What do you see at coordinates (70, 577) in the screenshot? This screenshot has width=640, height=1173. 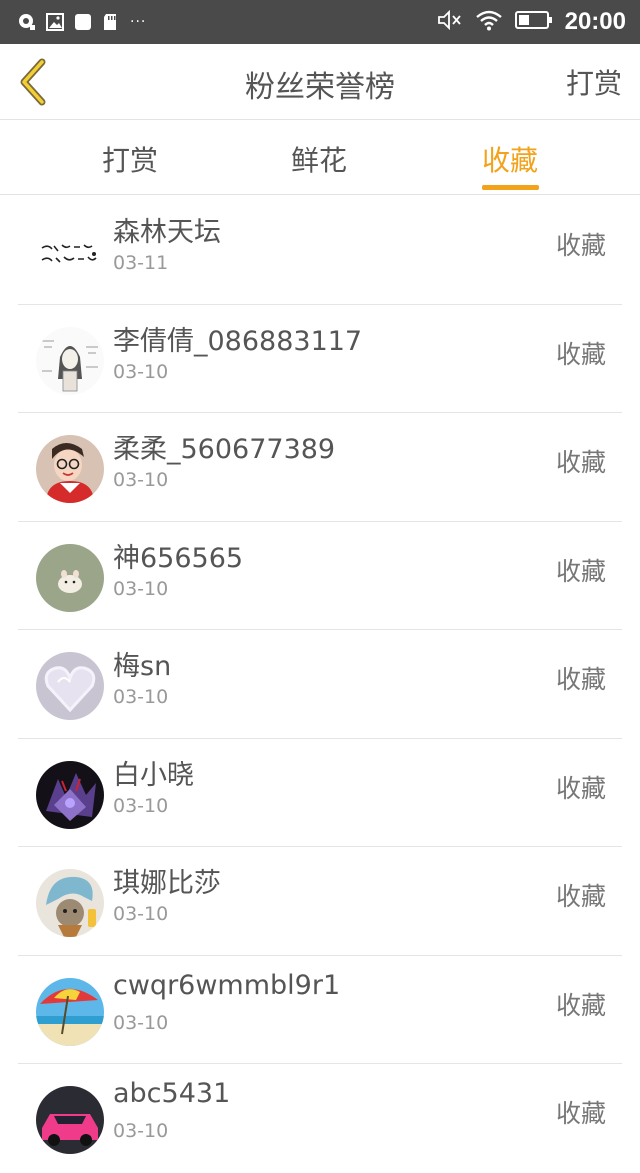 I see `hamster-avatar` at bounding box center [70, 577].